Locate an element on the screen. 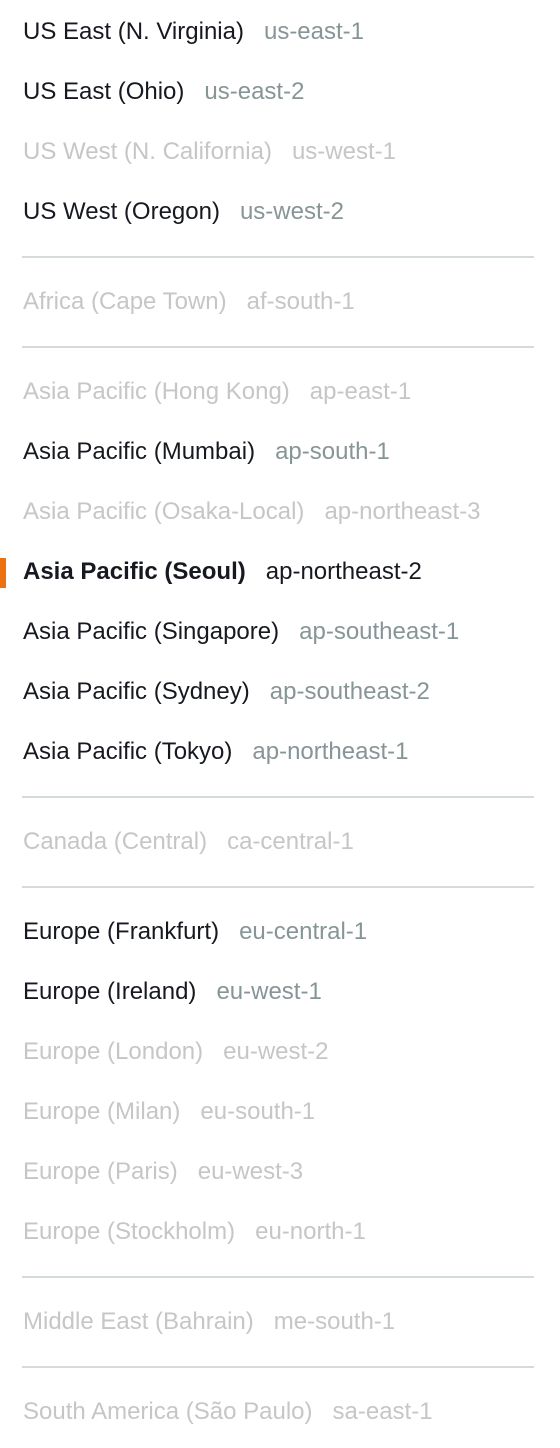 The width and height of the screenshot is (560, 1448). region-code: ca-central-1 is located at coordinates (290, 841).